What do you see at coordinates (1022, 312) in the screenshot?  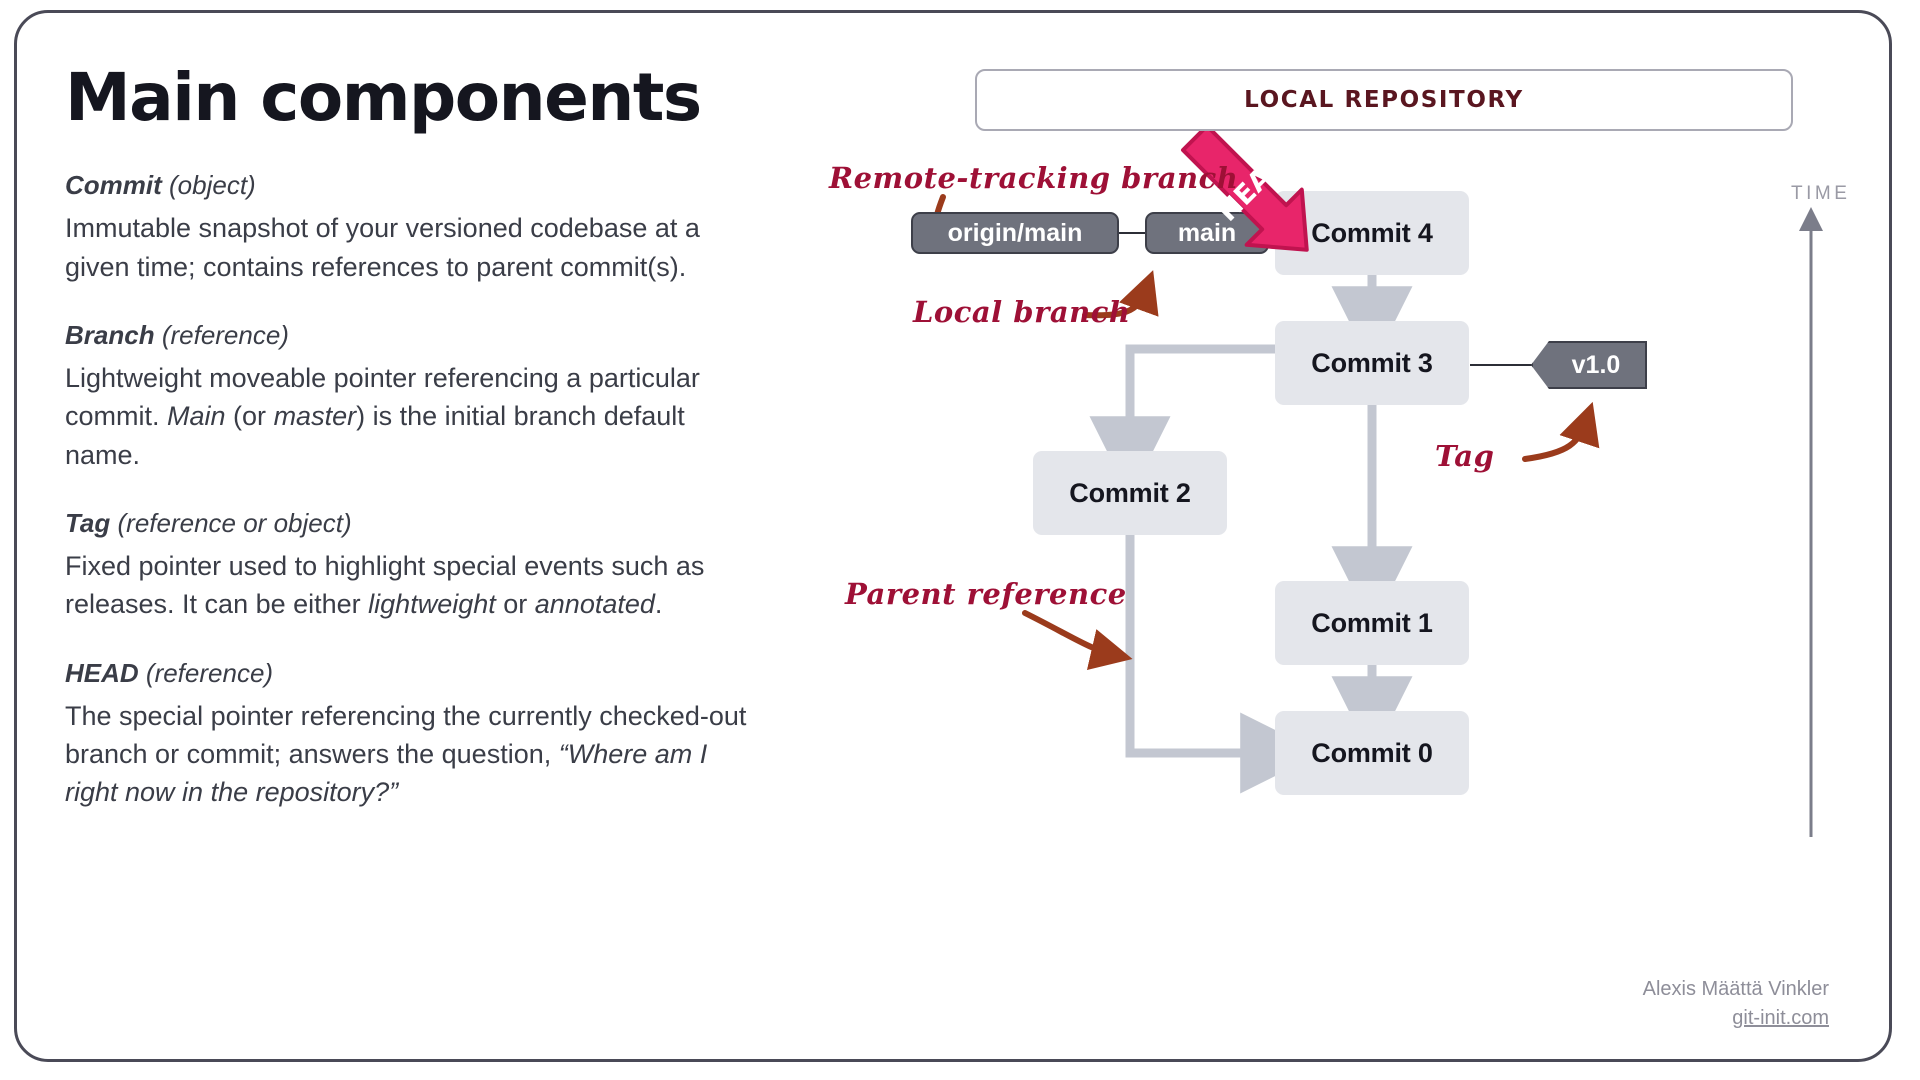 I see `annotation-local-branch: Local branch` at bounding box center [1022, 312].